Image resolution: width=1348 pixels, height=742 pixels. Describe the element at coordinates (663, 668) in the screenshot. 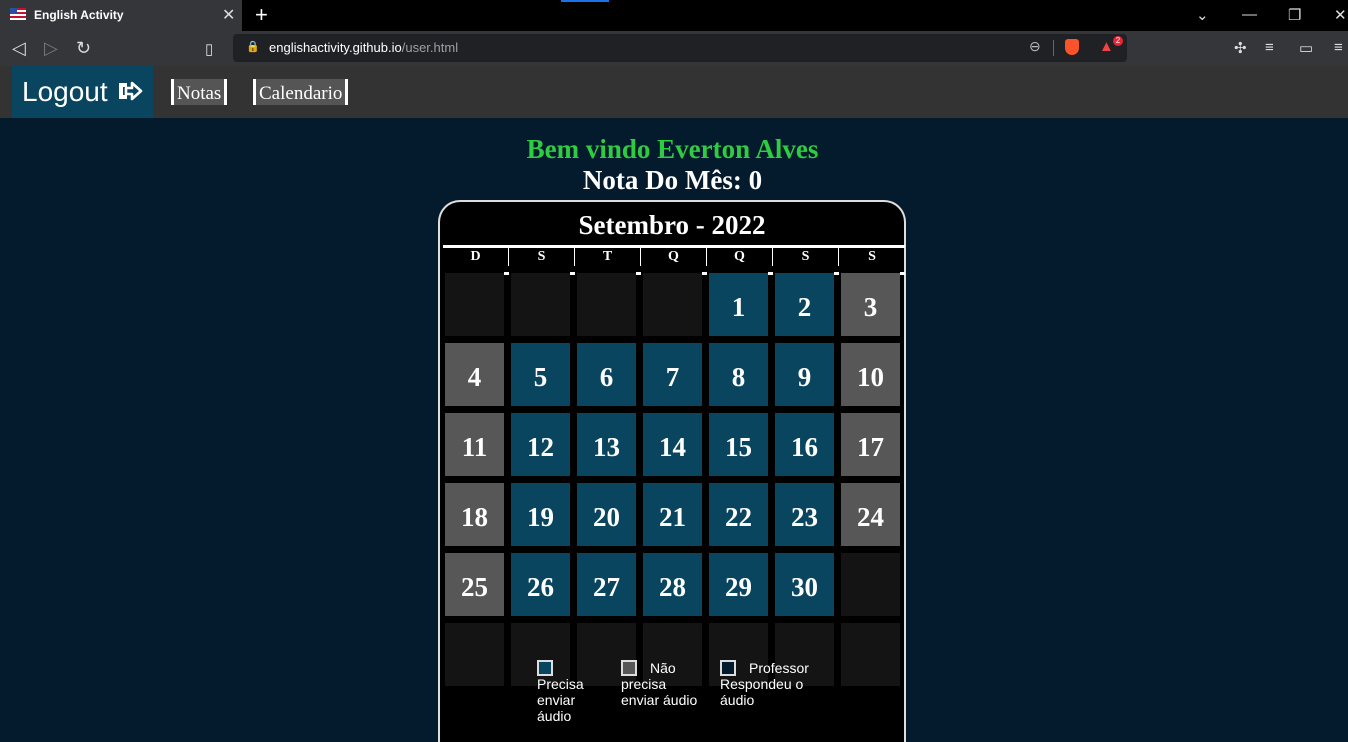

I see `legend-text: Não` at that location.